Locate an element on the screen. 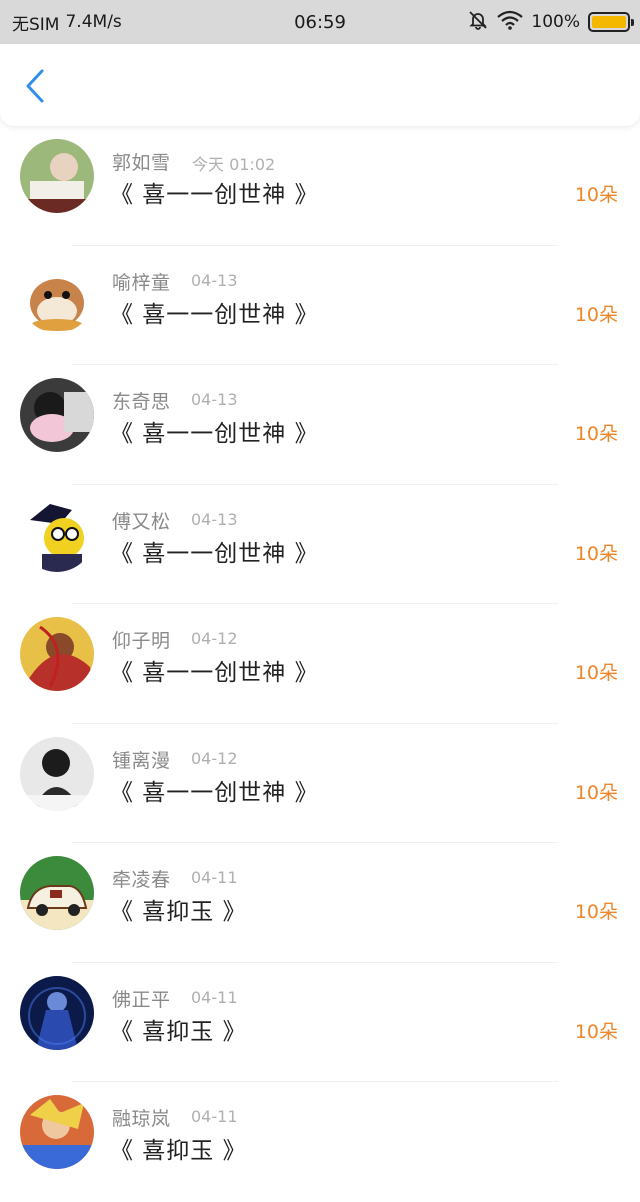 This screenshot has height=1202, width=640. back-button is located at coordinates (35, 88).